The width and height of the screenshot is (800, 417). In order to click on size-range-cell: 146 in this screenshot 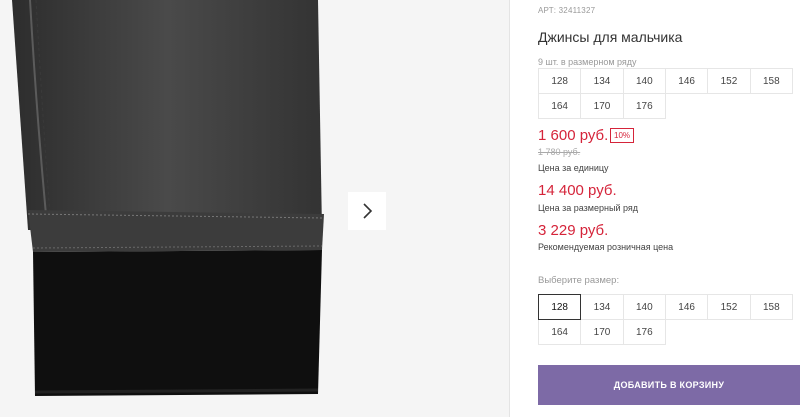, I will do `click(686, 81)`.